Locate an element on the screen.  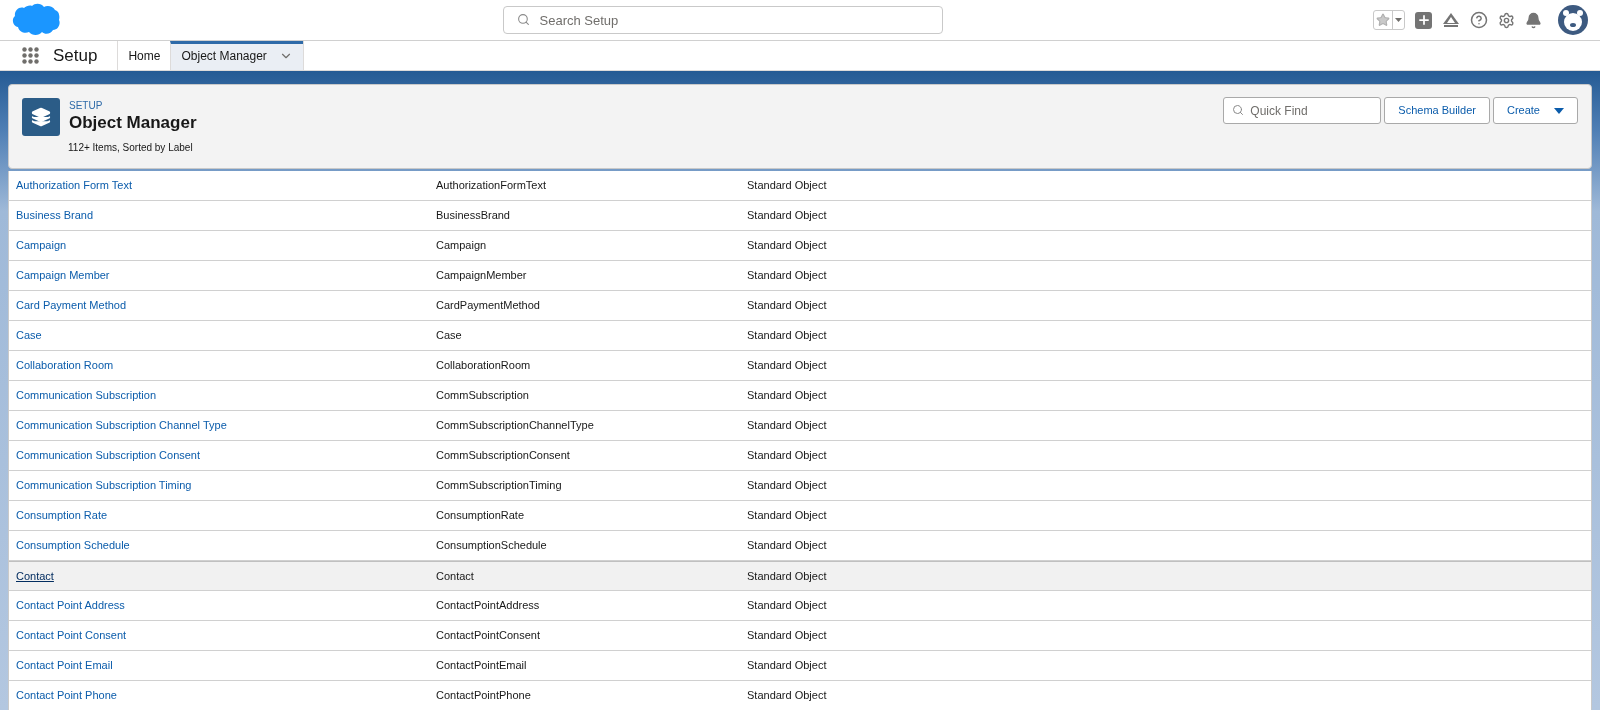
add-icon is located at coordinates (1423, 20).